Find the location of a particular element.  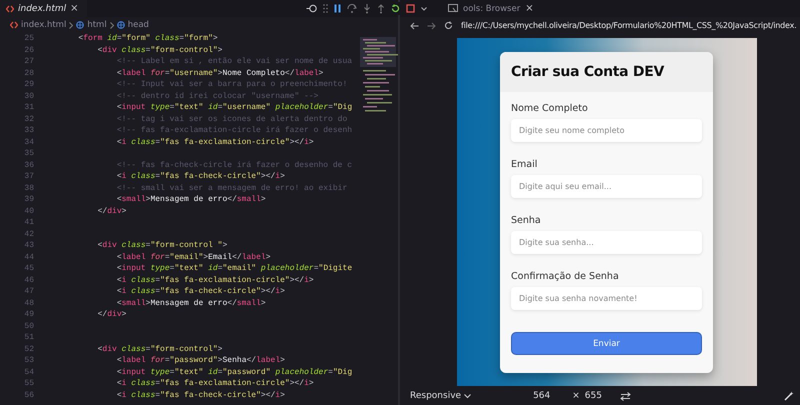

field-label: Senha is located at coordinates (526, 220).